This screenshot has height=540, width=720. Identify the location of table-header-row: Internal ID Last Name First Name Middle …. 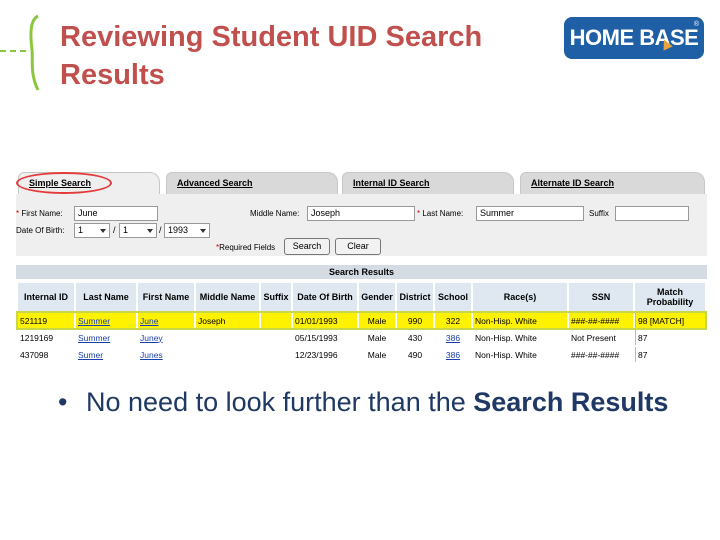
(361, 297).